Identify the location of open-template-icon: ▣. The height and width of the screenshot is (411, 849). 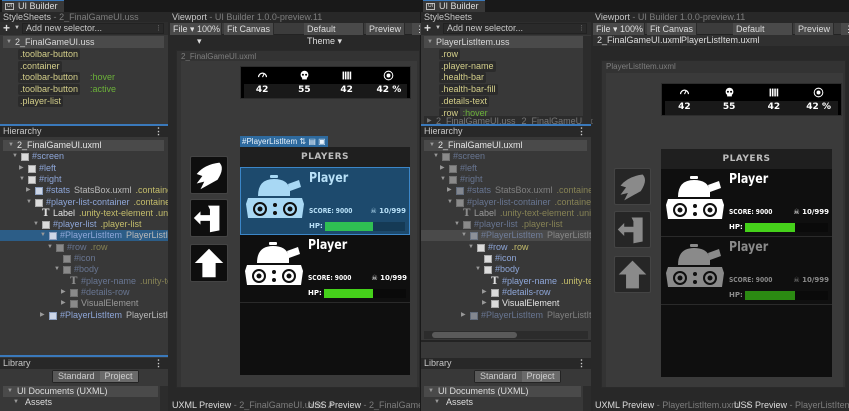
(322, 141).